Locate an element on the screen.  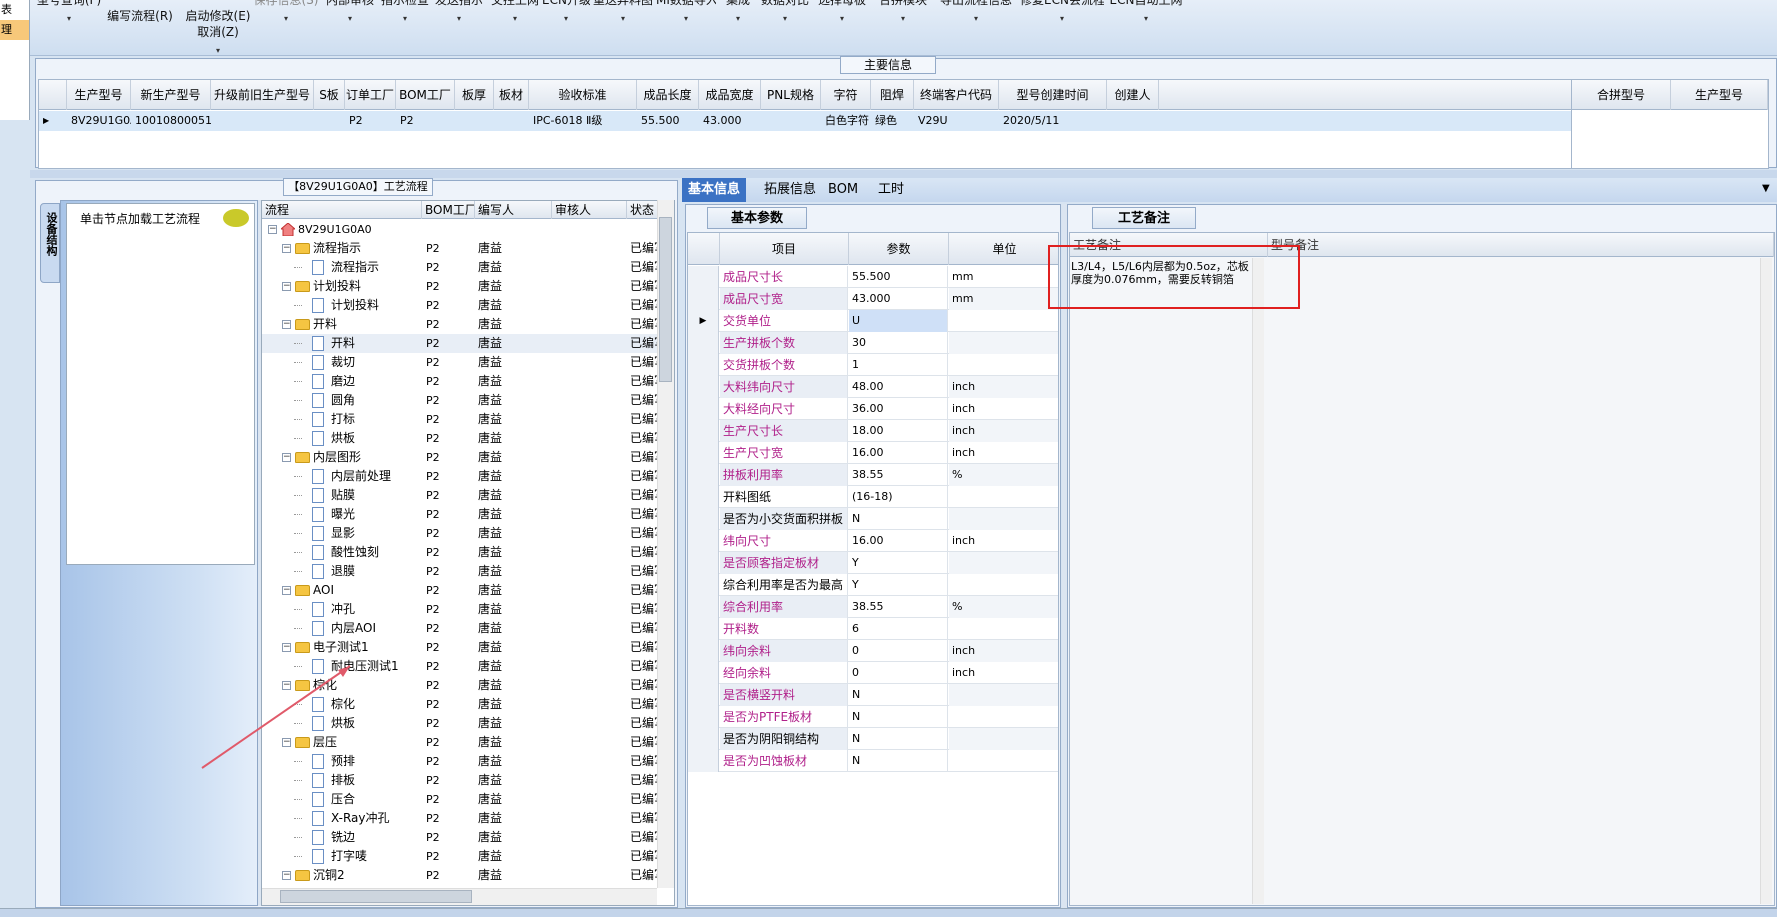
merge-col-header: 合拼型号 is located at coordinates (1621, 95).